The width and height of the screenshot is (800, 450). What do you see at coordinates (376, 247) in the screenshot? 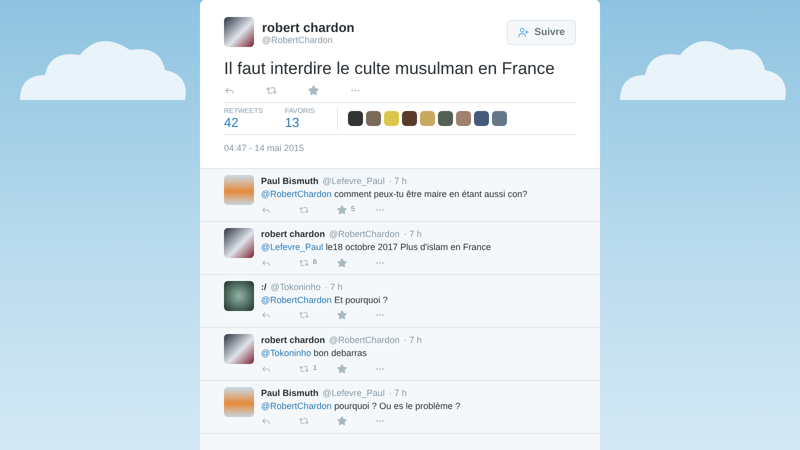
I see `reply-text: @Lefevre_Paul le18 octobre 2017 Plus d'islam en France` at bounding box center [376, 247].